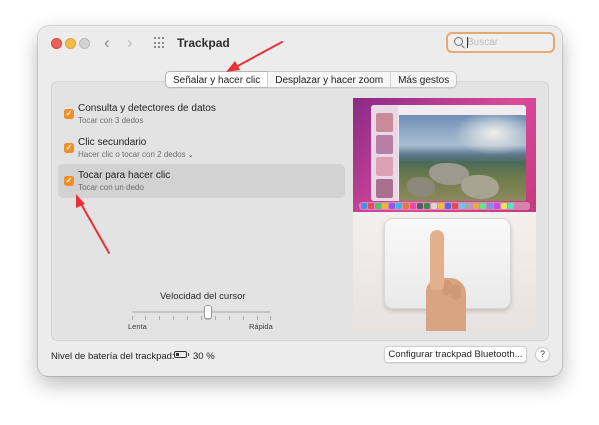 The width and height of the screenshot is (599, 425). Describe the element at coordinates (300, 43) in the screenshot. I see `titlebar: ‹ › Trackpad` at that location.